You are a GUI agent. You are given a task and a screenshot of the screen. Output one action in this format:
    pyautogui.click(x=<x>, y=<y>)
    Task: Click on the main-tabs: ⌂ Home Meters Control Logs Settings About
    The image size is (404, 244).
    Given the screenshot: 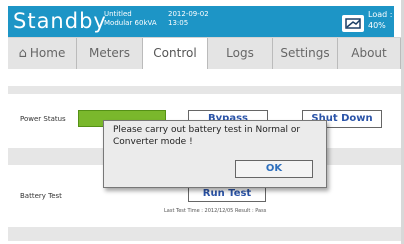 What is the action you would take?
    pyautogui.click(x=204, y=53)
    